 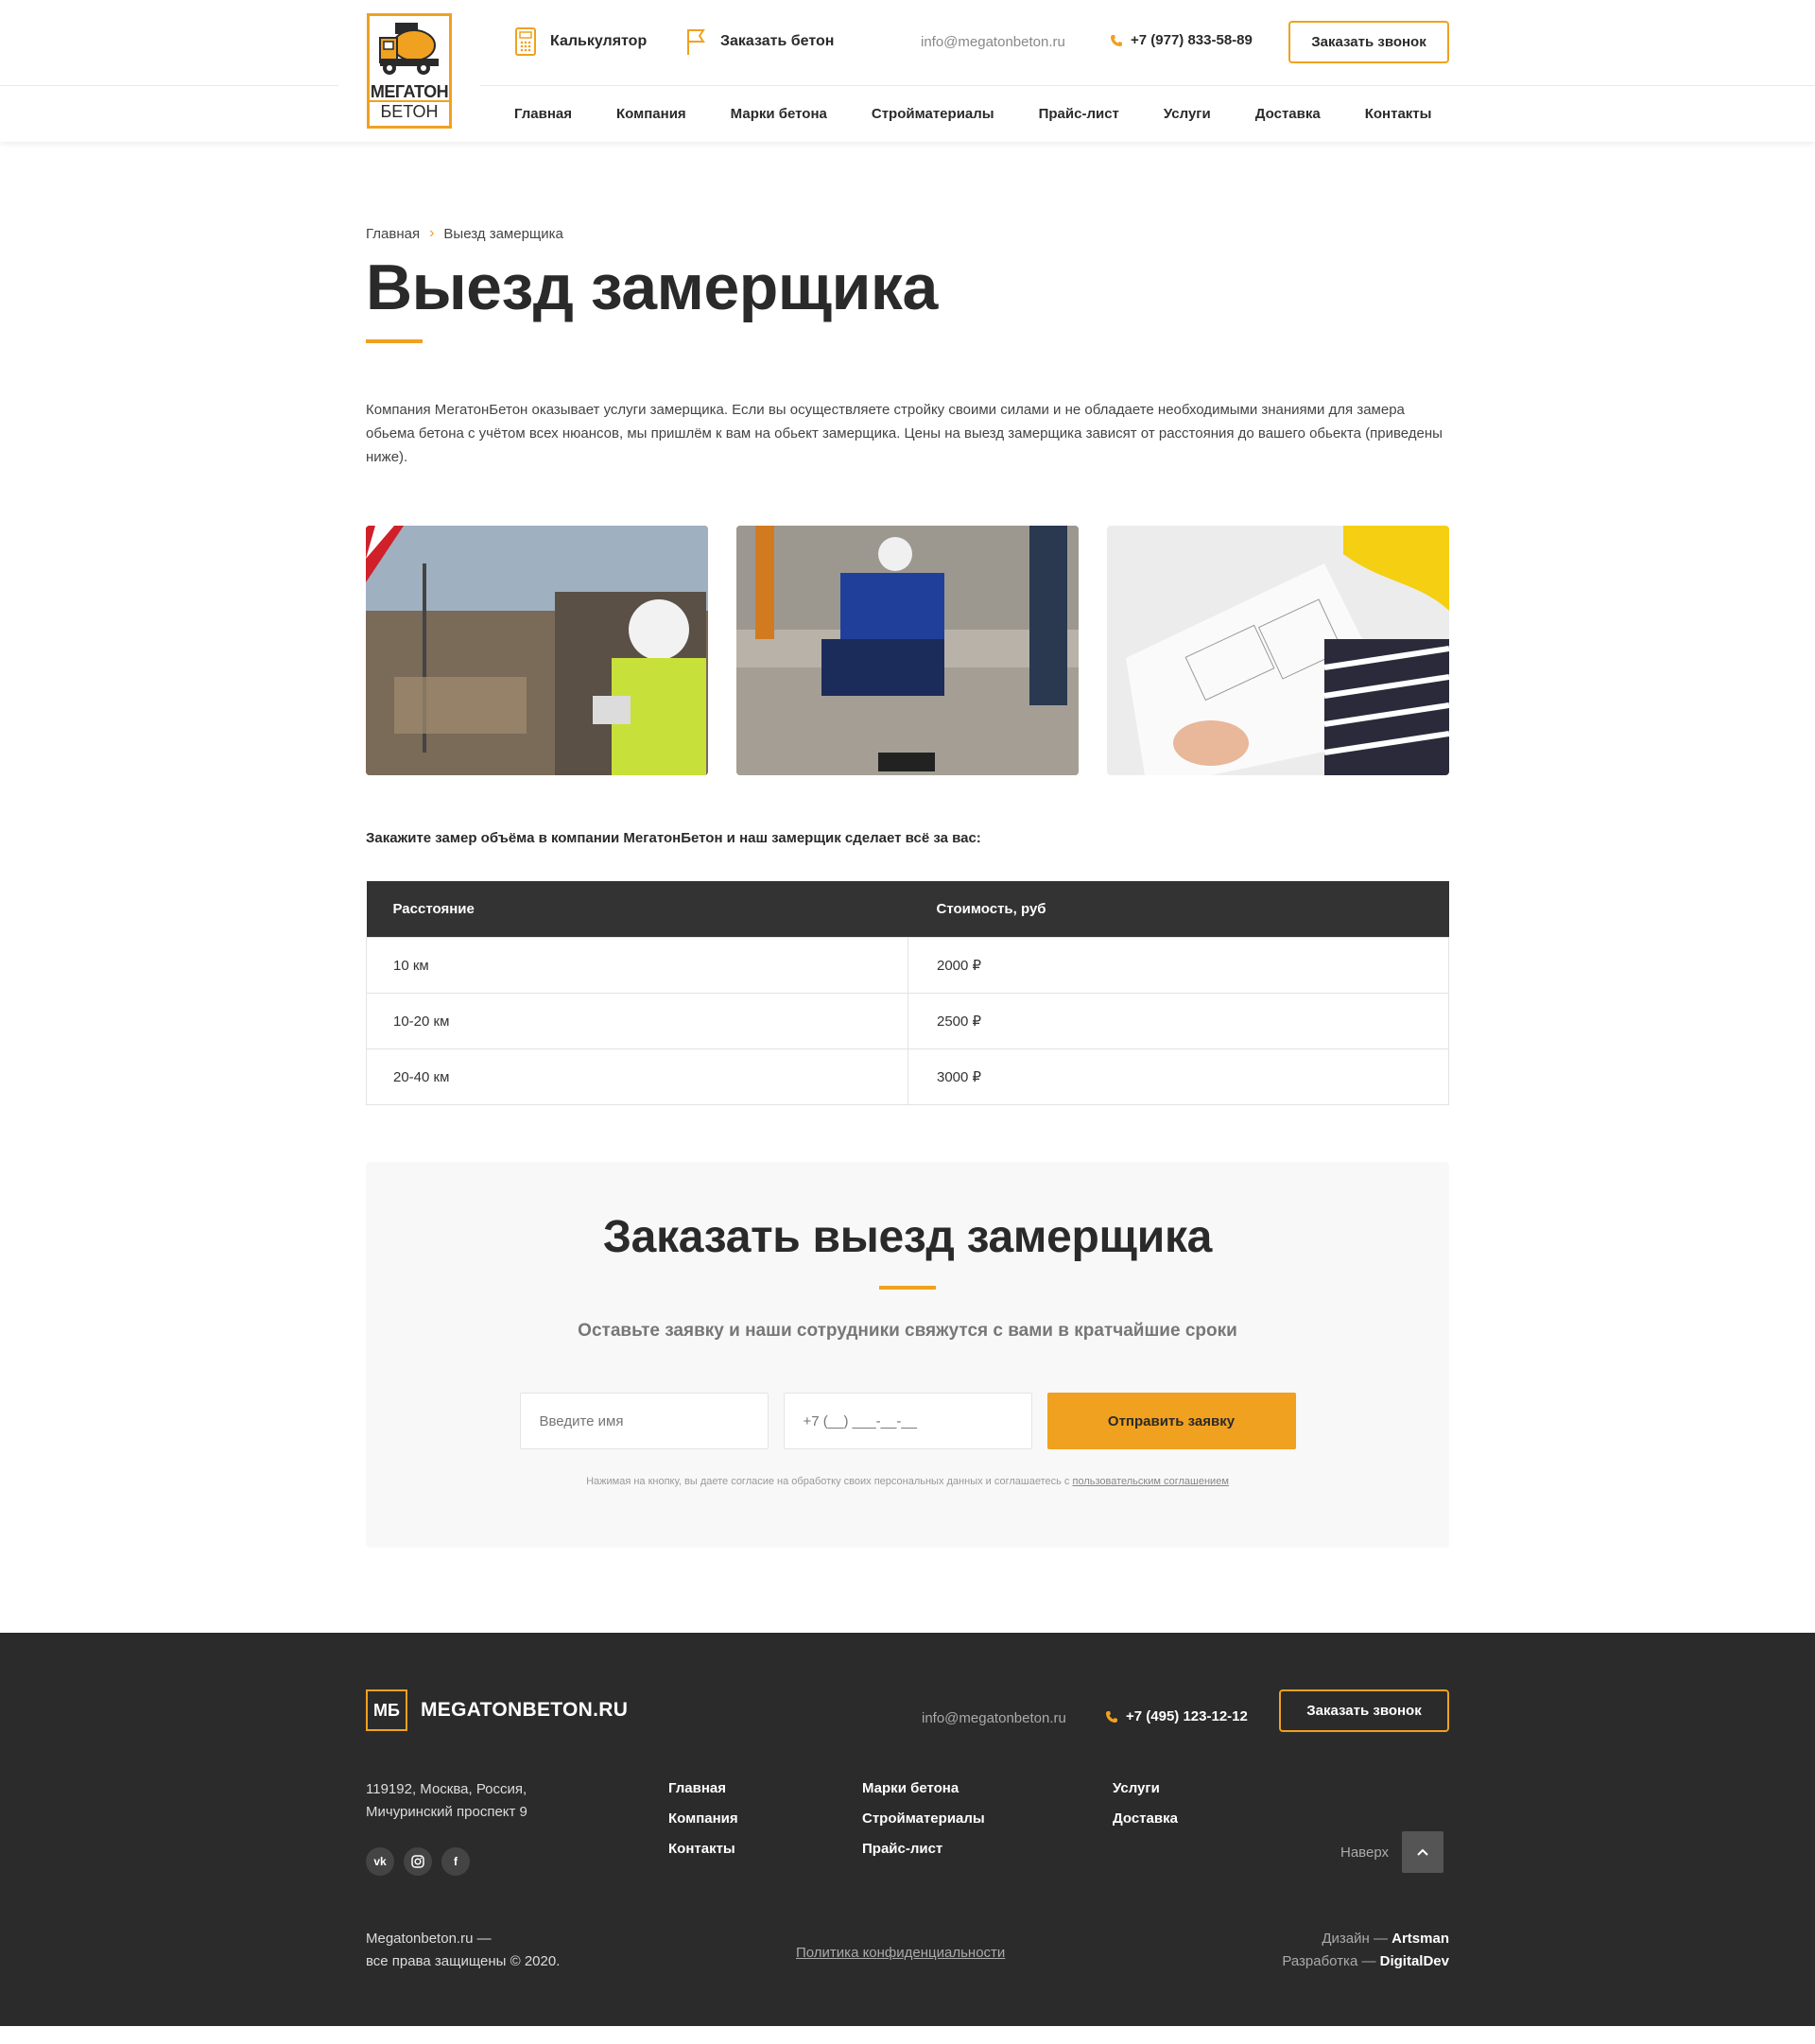 I want to click on table-header-row: Расстояние Стоимость, руб, so click(x=907, y=909).